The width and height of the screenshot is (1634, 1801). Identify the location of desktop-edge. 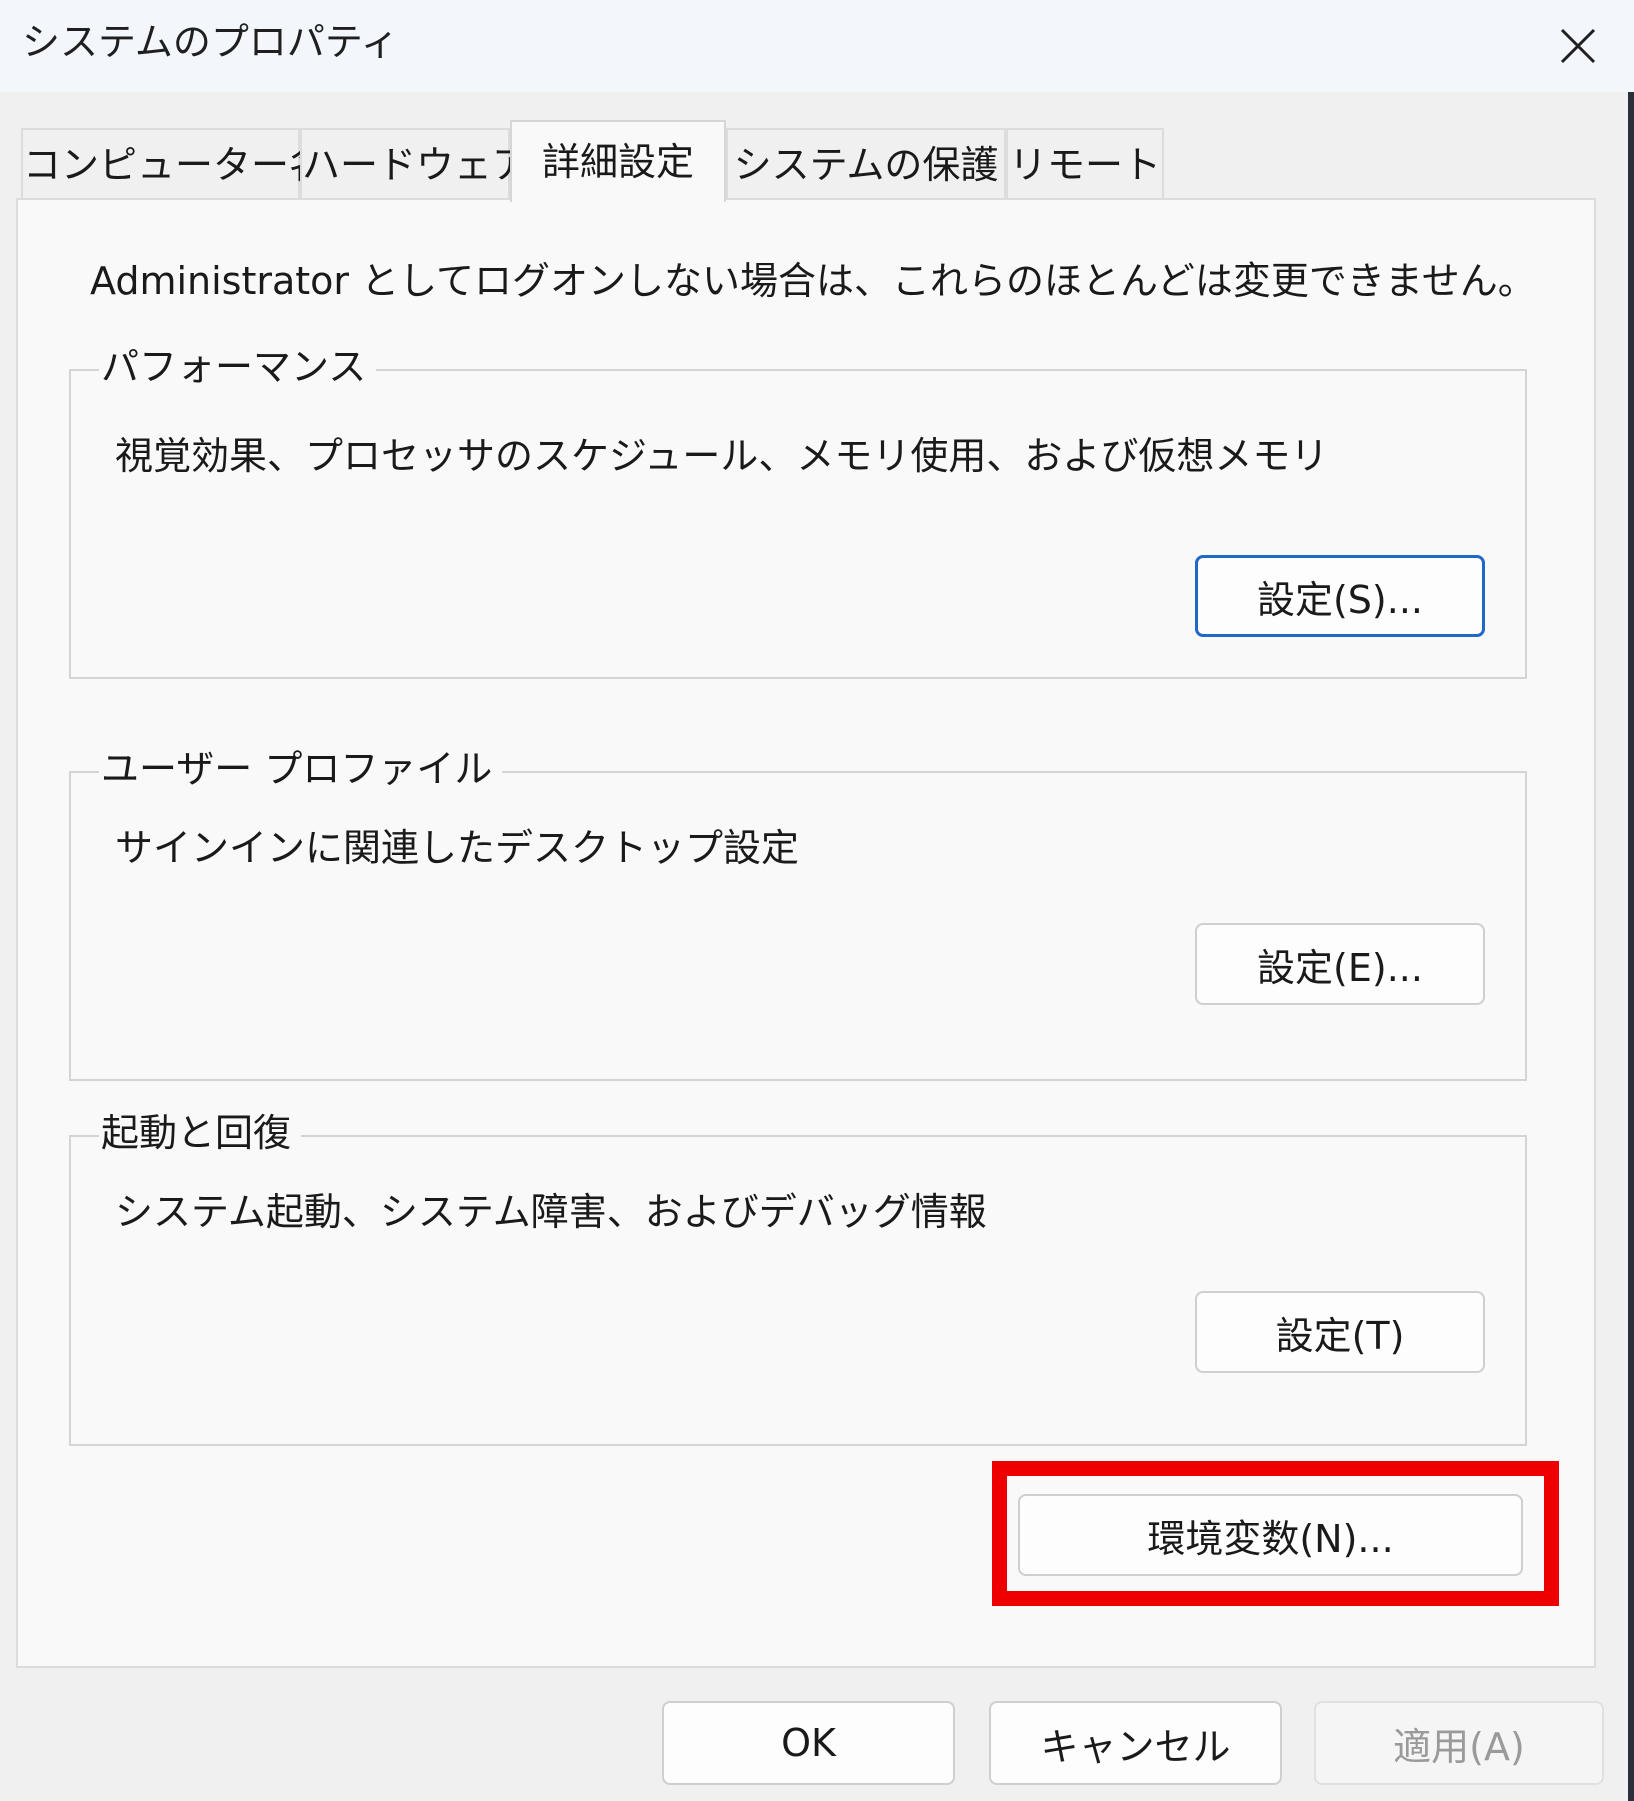
(1631, 900).